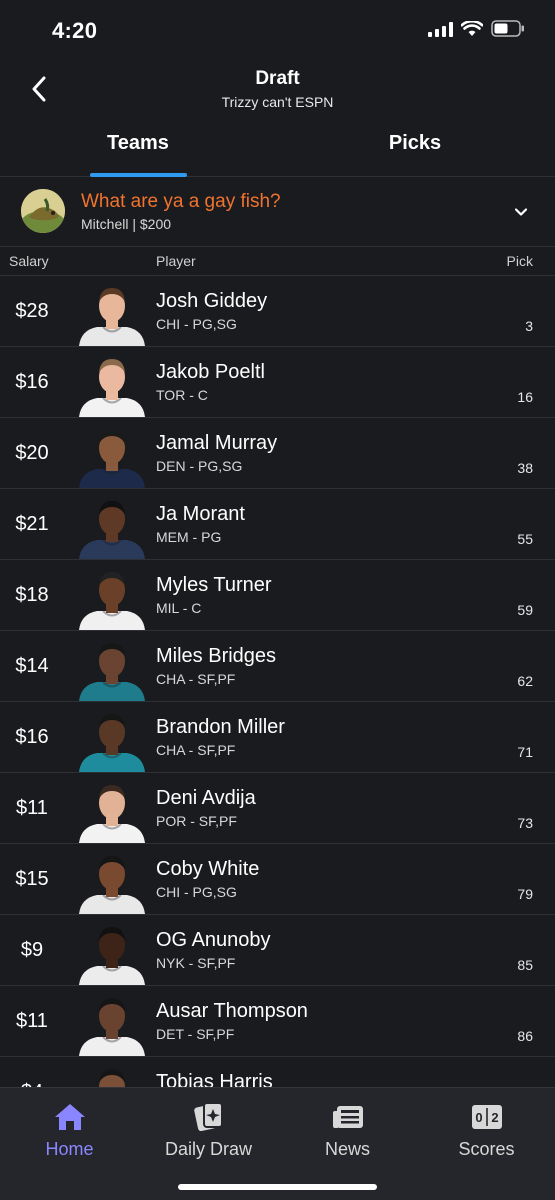 The width and height of the screenshot is (555, 1200). I want to click on player-name: Jamal Murray, so click(217, 443).